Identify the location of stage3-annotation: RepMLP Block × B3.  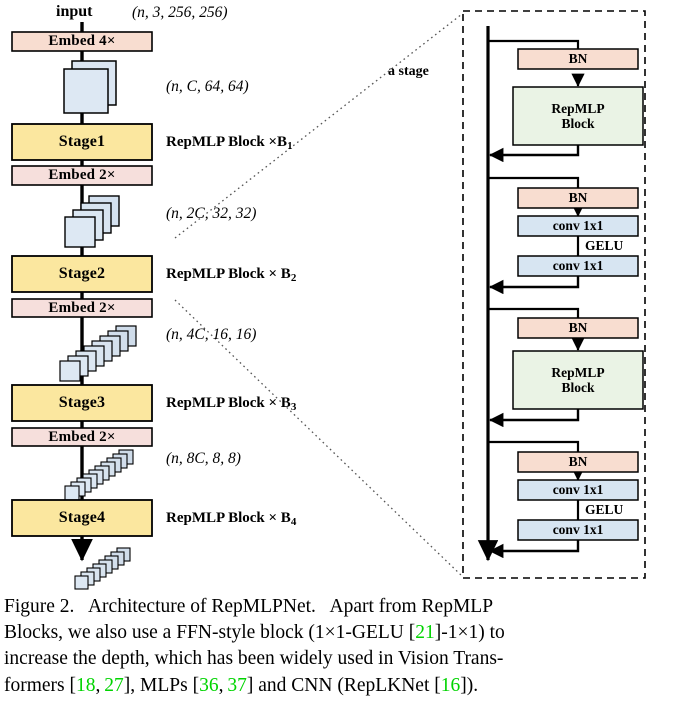
(231, 404).